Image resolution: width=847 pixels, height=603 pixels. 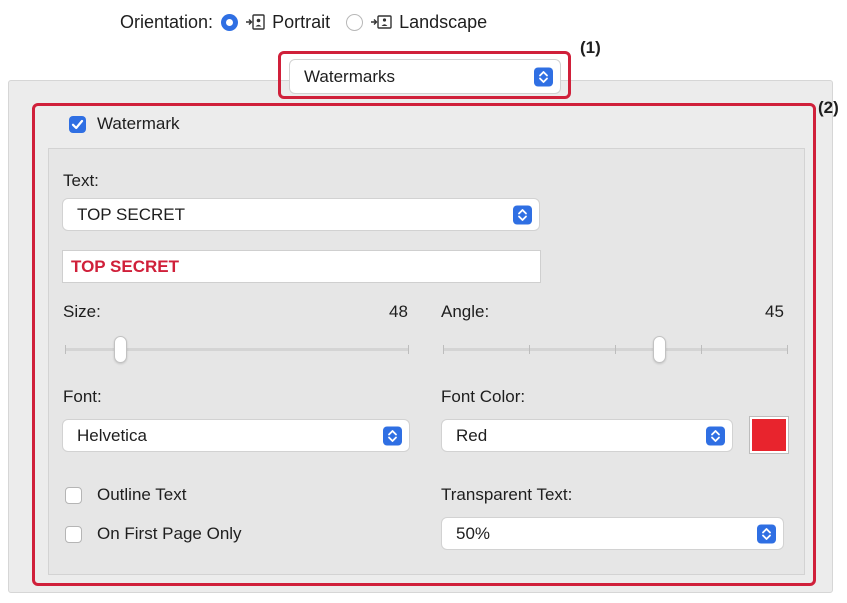 I want to click on callout-number-2: (2), so click(x=828, y=107).